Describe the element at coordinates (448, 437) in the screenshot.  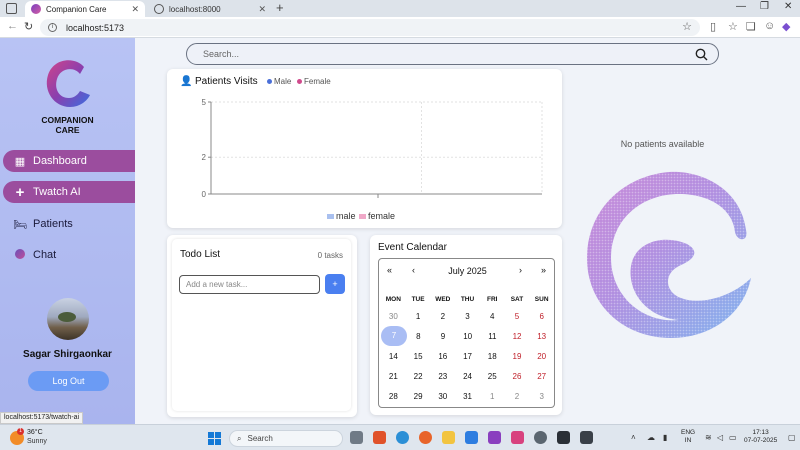
I see `file-explorer-icon` at that location.